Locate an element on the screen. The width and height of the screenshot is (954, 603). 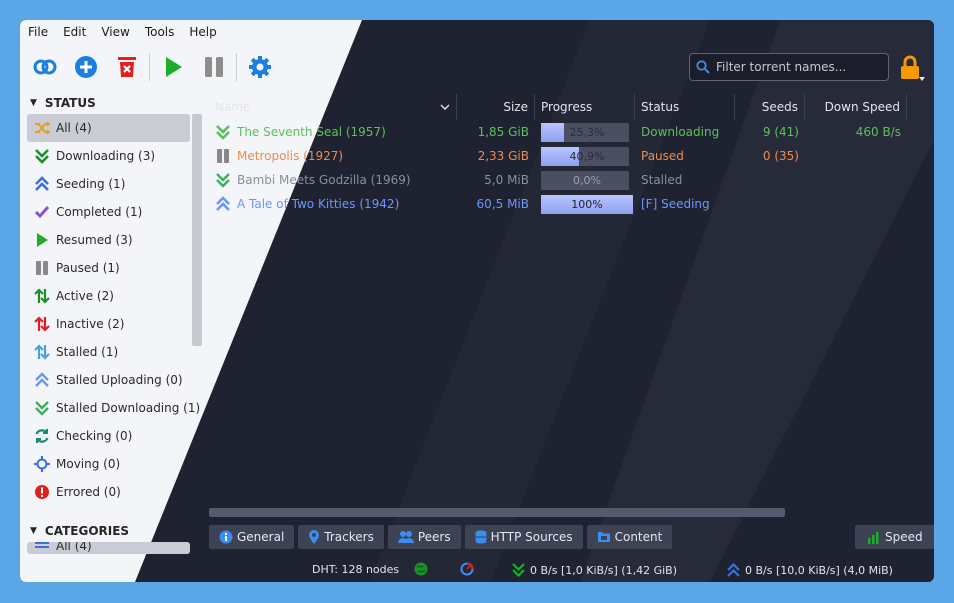
torrent-name: Bambi Meets Godzilla (1969) is located at coordinates (324, 180).